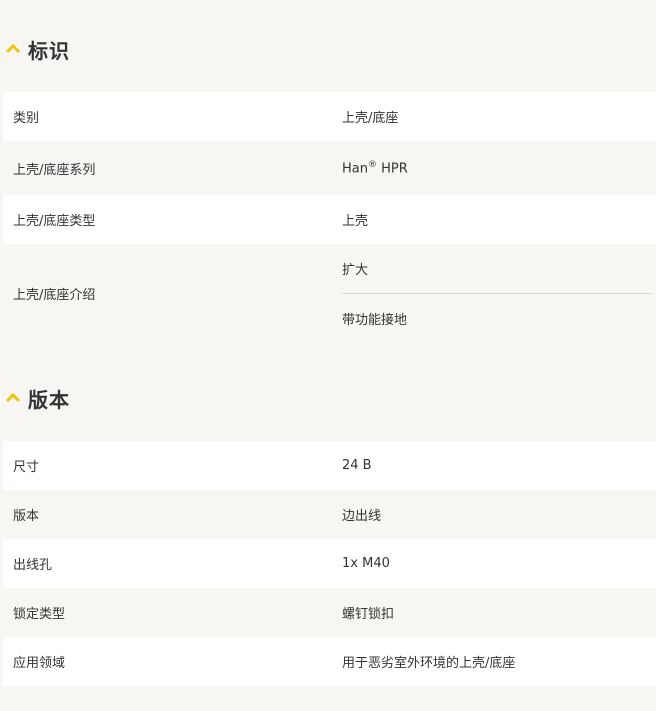 The height and width of the screenshot is (711, 656). Describe the element at coordinates (329, 168) in the screenshot. I see `table-row: 上壳/底座系列 Han® HPR` at that location.